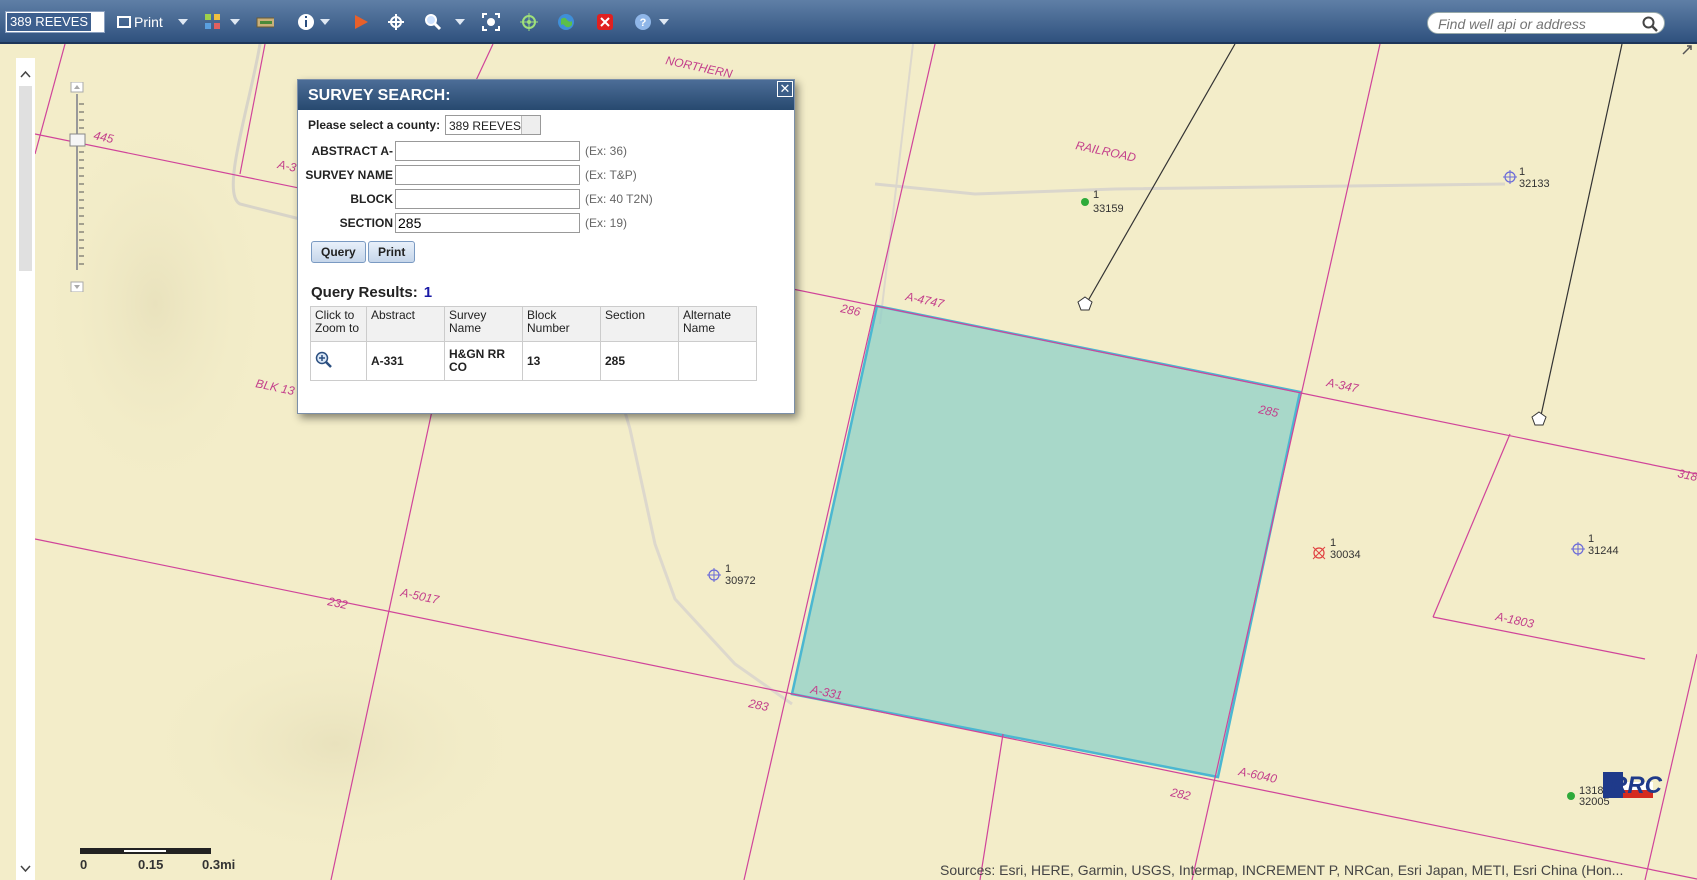 The width and height of the screenshot is (1697, 880). I want to click on query-results-heading: Query Results: 1, so click(371, 292).